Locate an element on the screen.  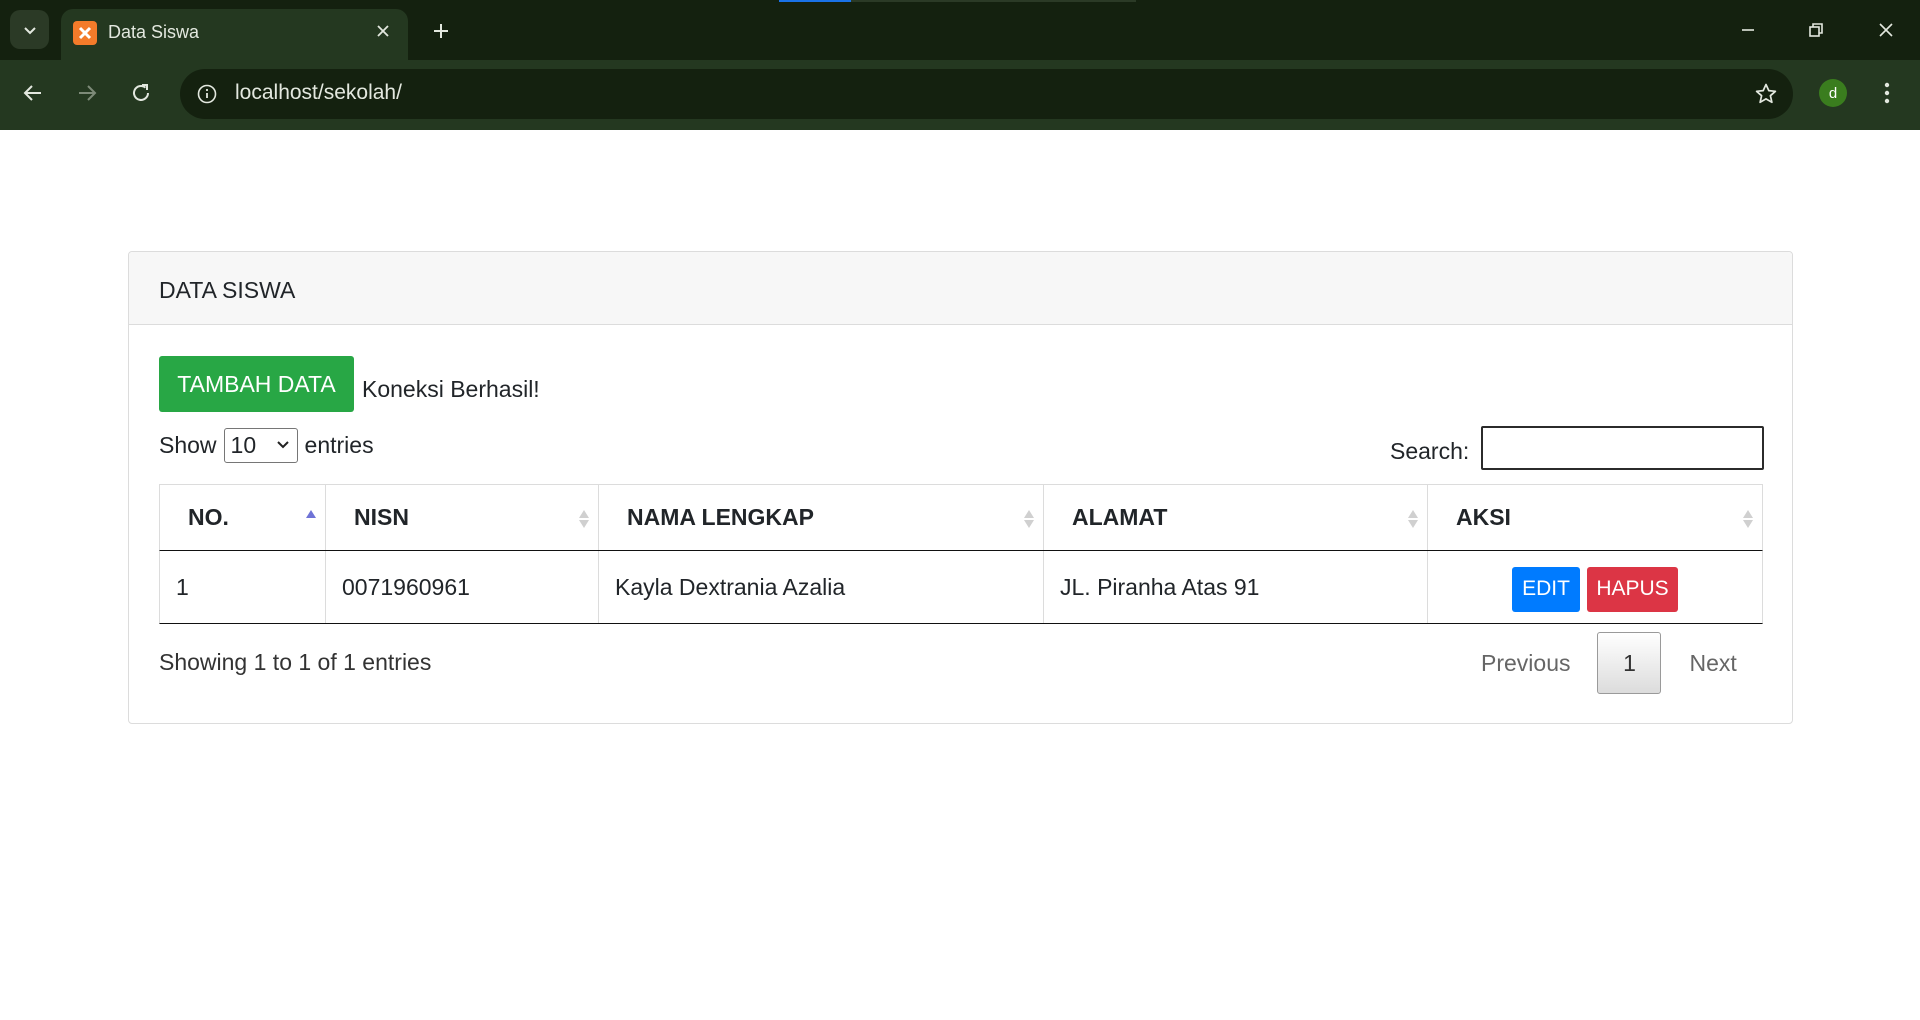
column-header-label: AKSI is located at coordinates (1483, 517).